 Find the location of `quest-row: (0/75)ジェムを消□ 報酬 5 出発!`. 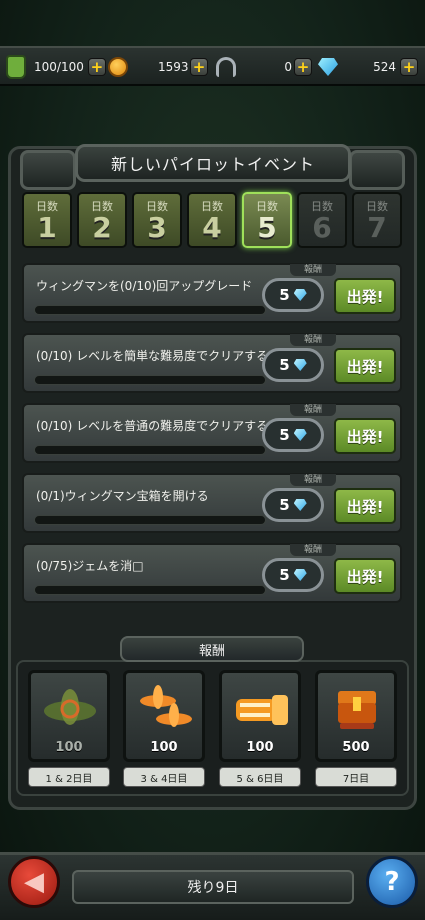

quest-row: (0/75)ジェムを消□ 報酬 5 出発! is located at coordinates (212, 573).